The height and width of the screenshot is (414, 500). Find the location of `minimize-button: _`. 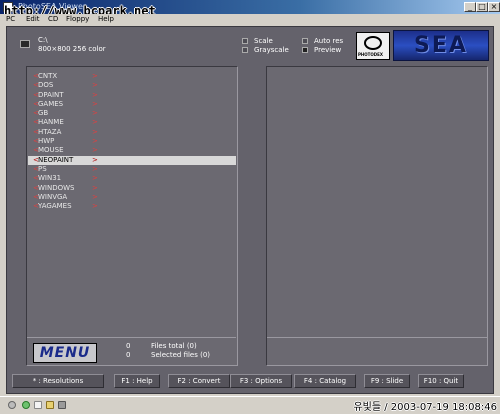

minimize-button: _ is located at coordinates (470, 7).